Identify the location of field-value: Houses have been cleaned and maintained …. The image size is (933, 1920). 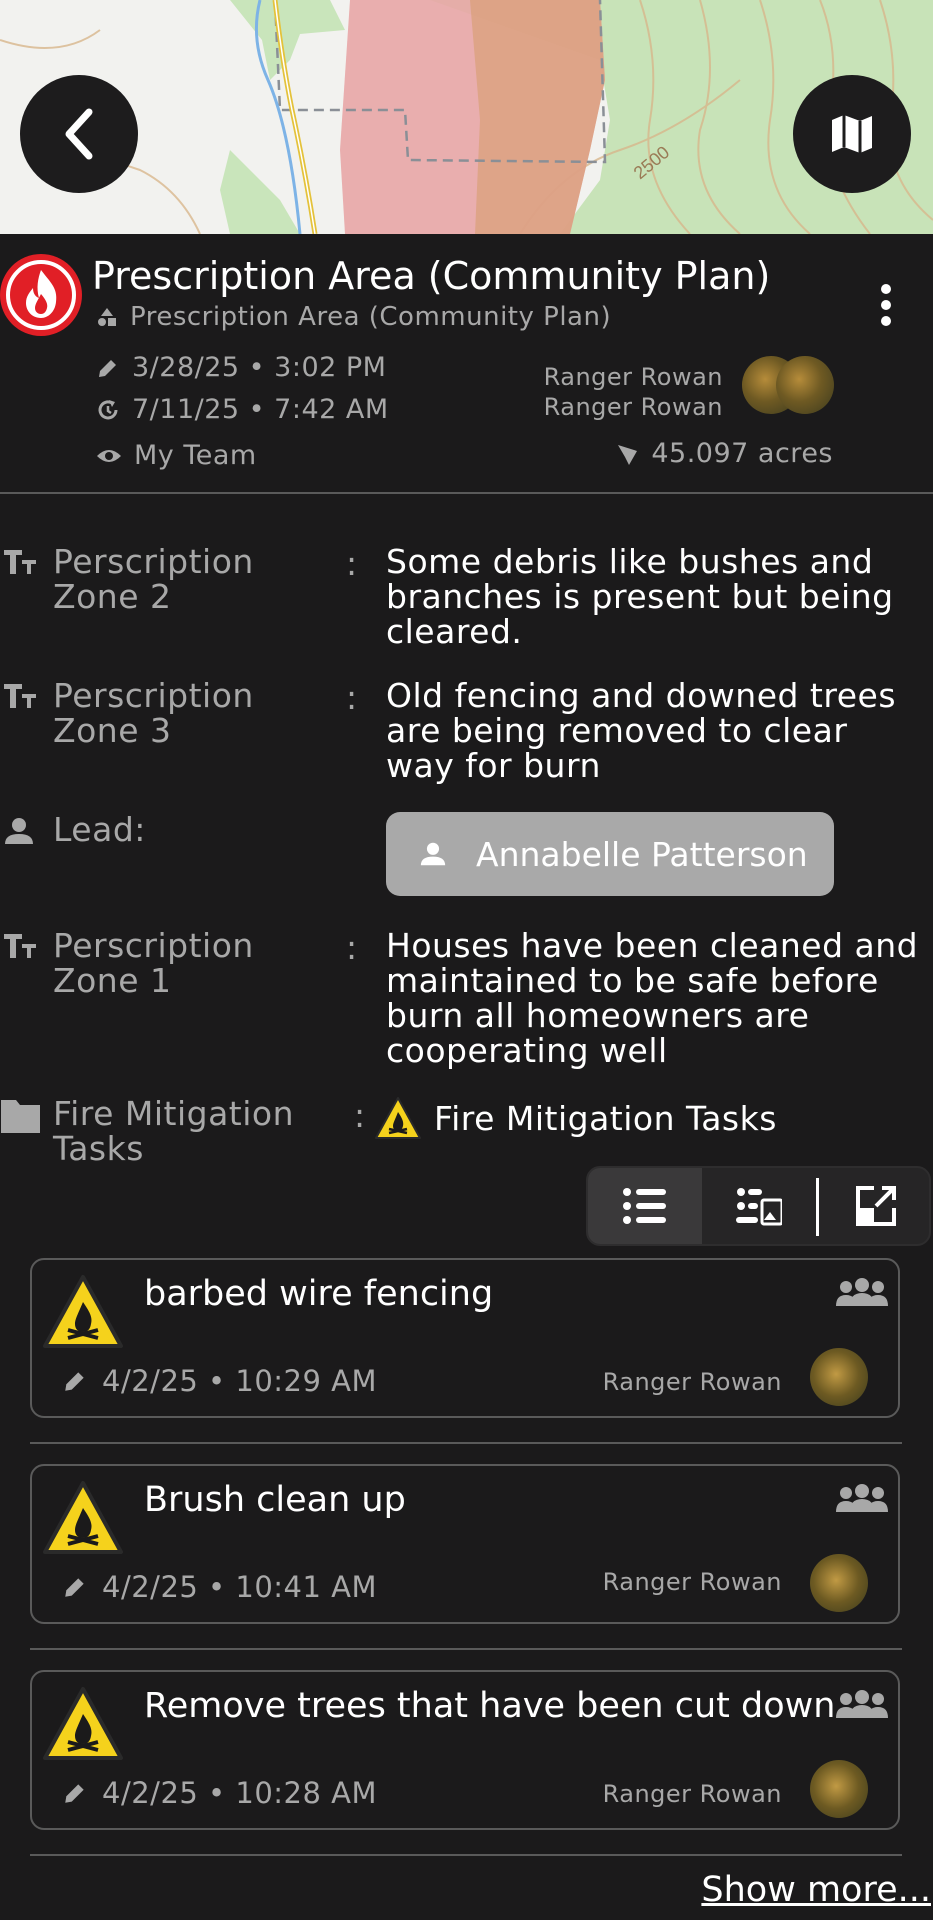
(652, 998).